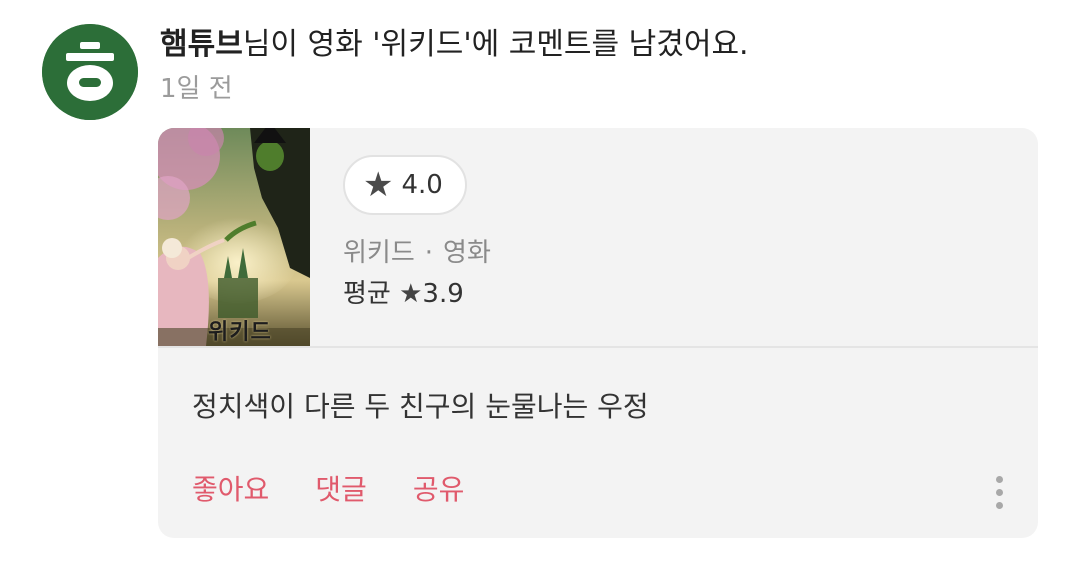 This screenshot has width=1080, height=572. What do you see at coordinates (230, 490) in the screenshot?
I see `like-button: 좋아요` at bounding box center [230, 490].